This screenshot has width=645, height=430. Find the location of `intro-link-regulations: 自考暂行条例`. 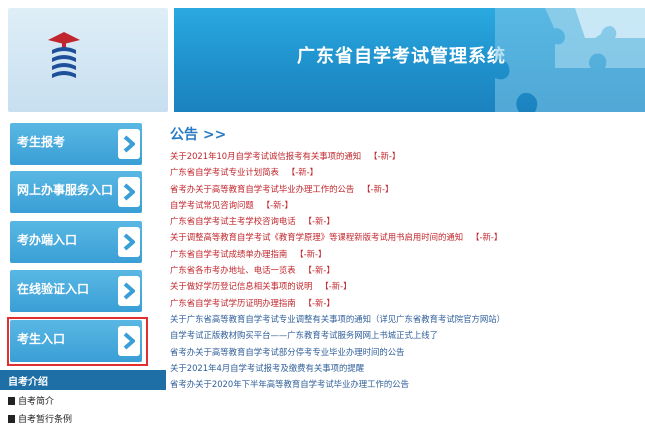

intro-link-regulations: 自考暂行条例 is located at coordinates (40, 418).